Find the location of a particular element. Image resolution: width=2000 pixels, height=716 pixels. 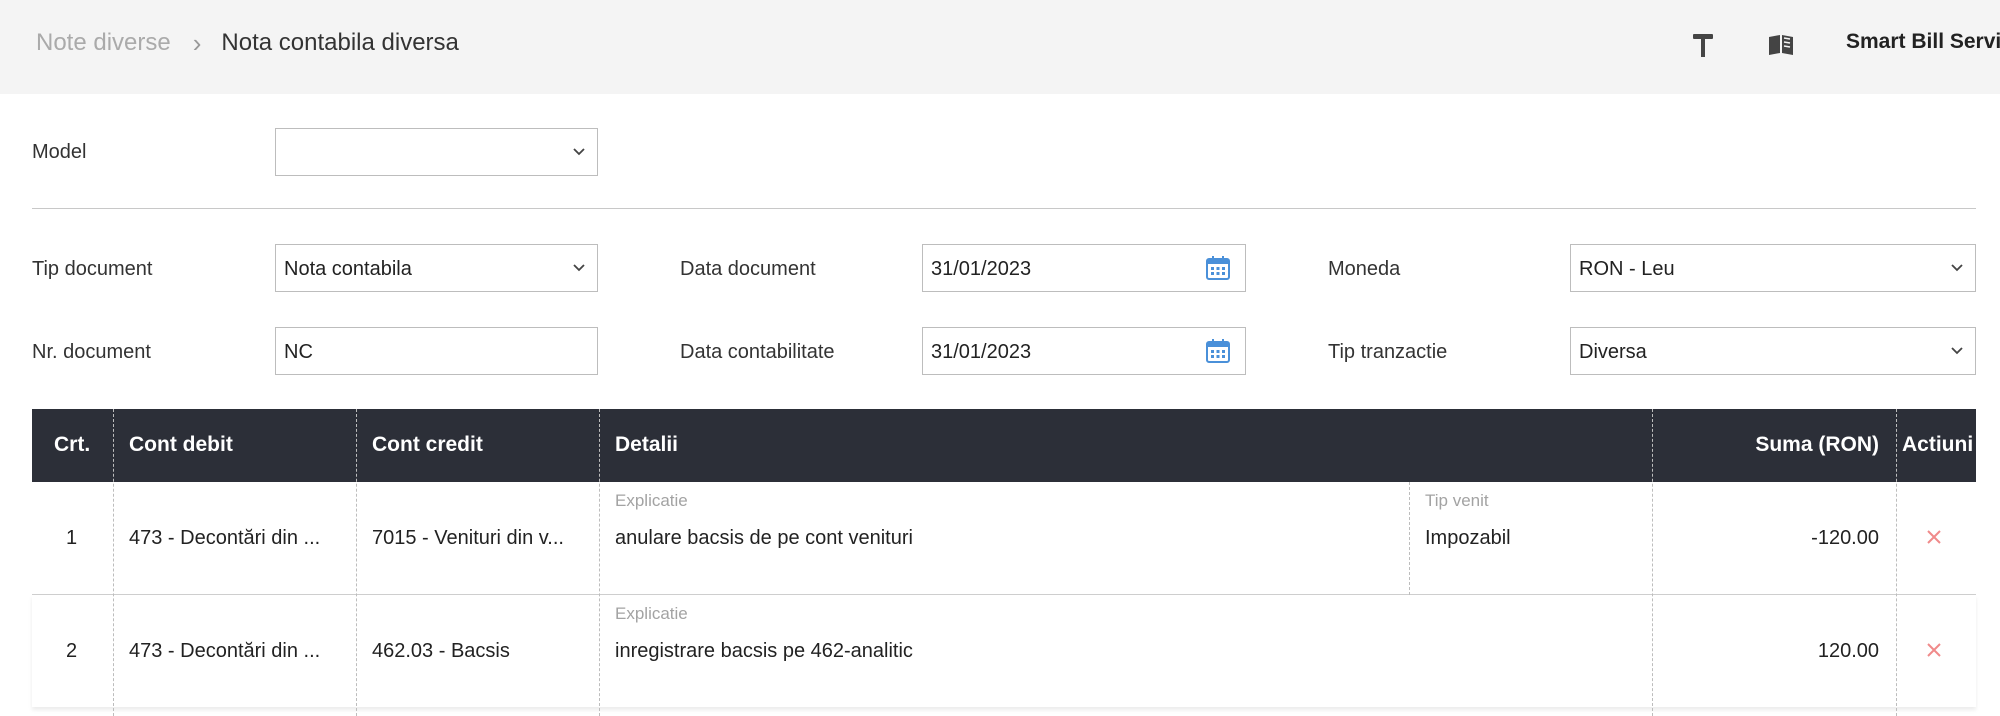

tip-tranzactie-select: Diversa is located at coordinates (1773, 351).